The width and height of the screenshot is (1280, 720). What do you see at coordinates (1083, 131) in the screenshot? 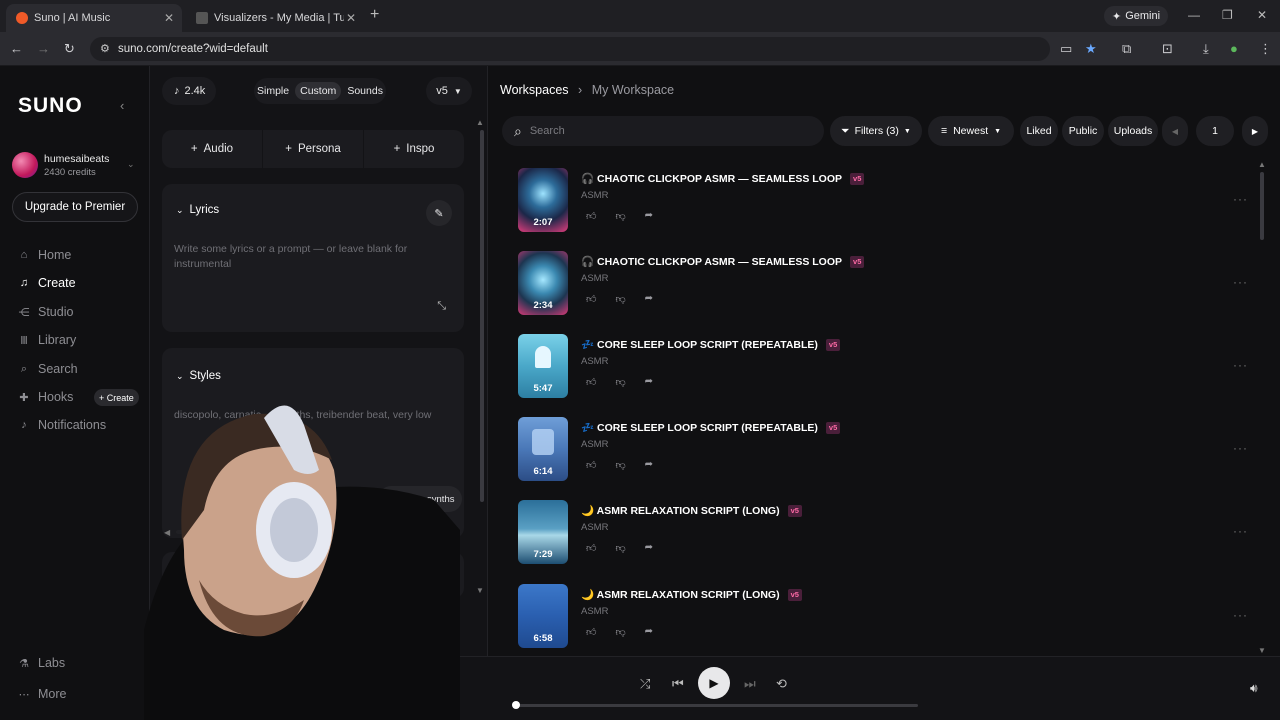
I see `toggle-public: Public` at bounding box center [1083, 131].